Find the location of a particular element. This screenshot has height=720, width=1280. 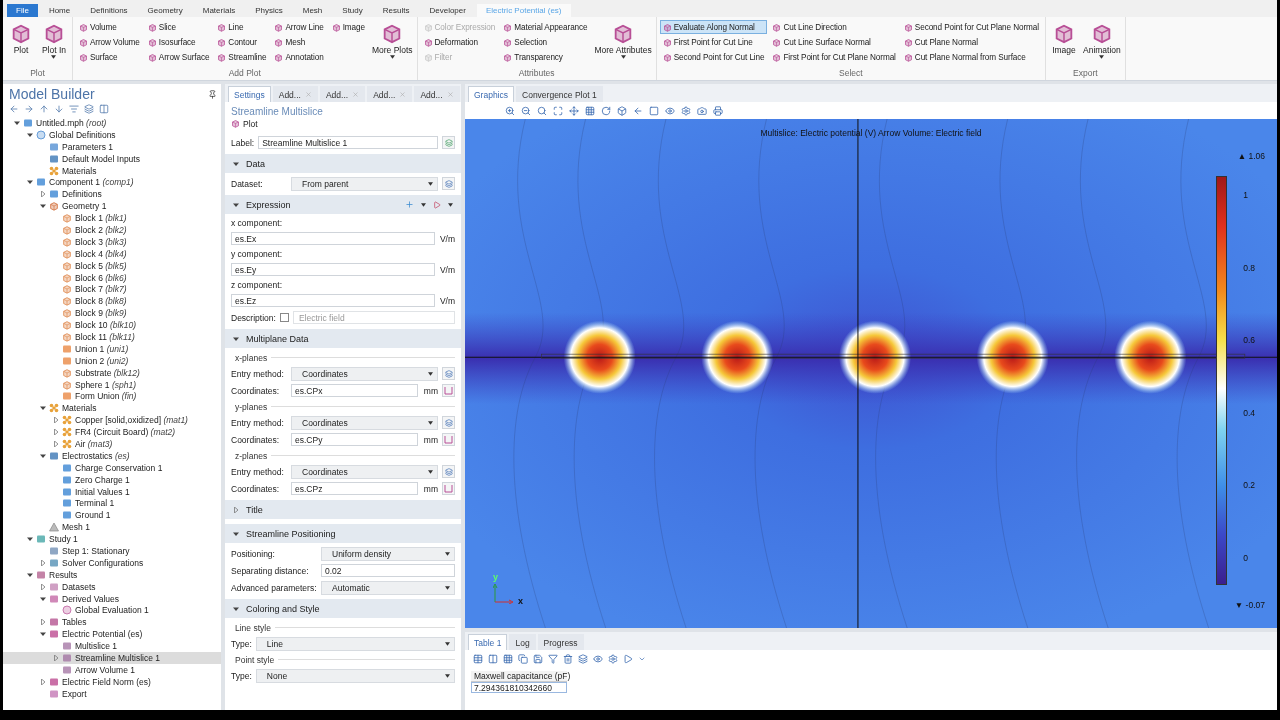

settings-icon is located at coordinates (613, 658).